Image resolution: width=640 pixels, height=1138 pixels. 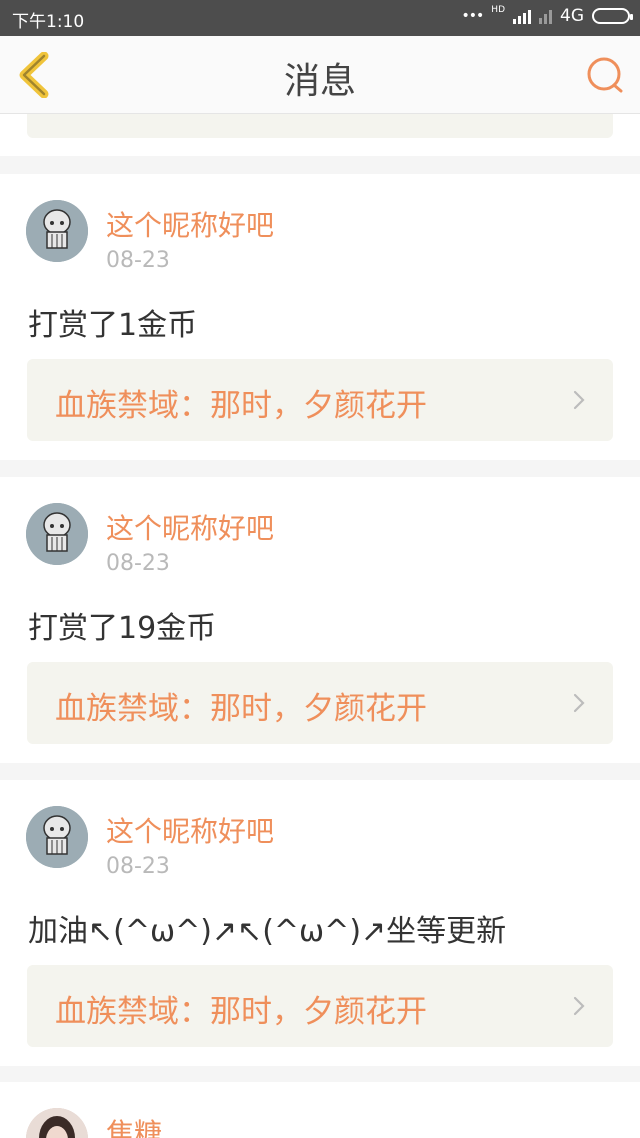 I want to click on signal-secondary-icon, so click(x=545, y=16).